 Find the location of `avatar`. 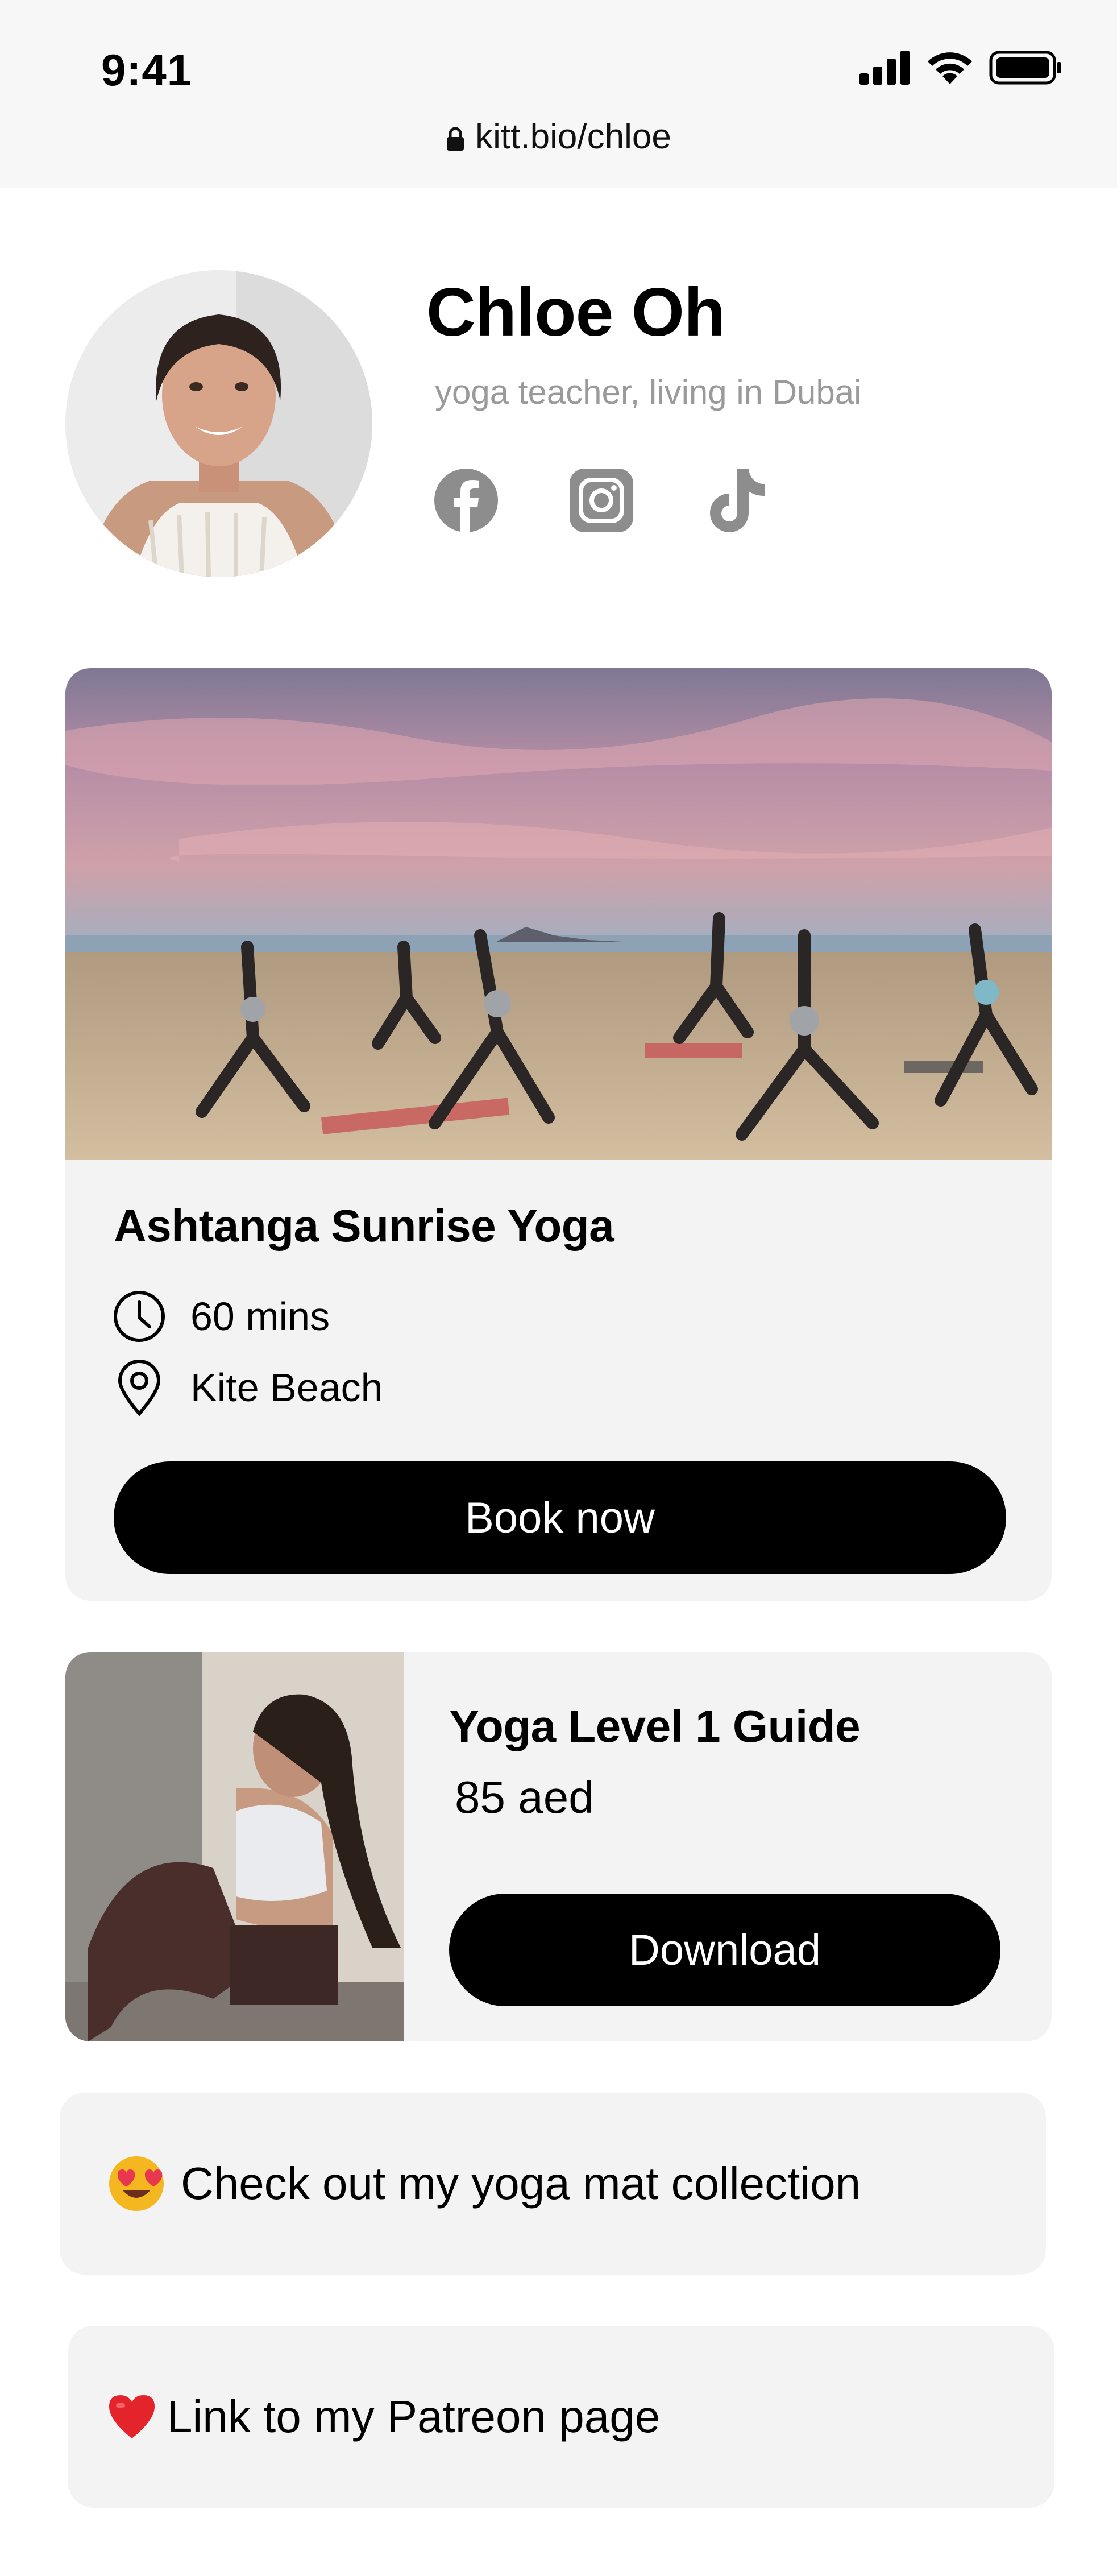

avatar is located at coordinates (219, 423).